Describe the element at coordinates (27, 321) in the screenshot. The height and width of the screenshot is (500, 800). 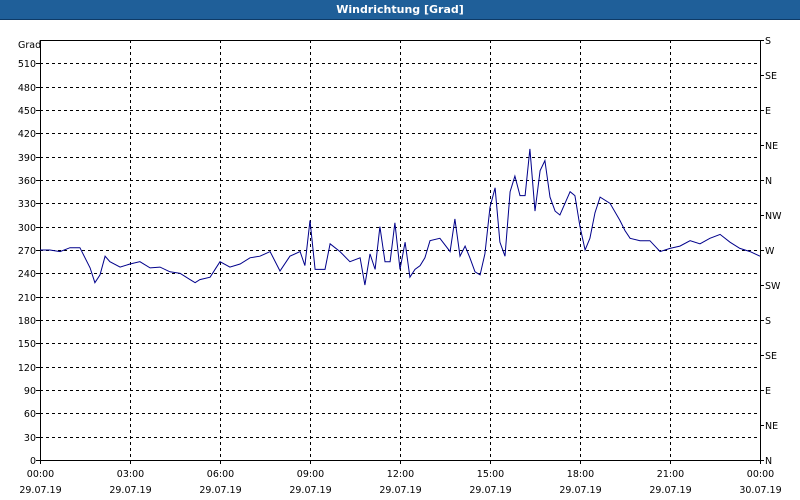
I see `y-tick-label: 180` at that location.